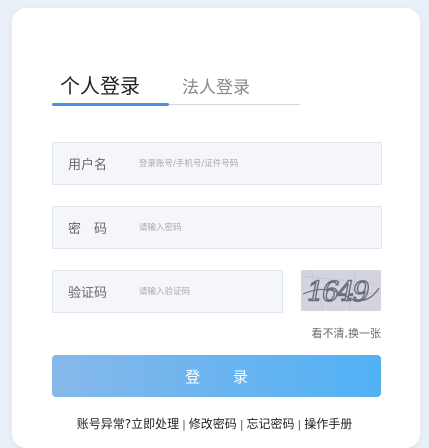  Describe the element at coordinates (239, 163) in the screenshot. I see `username-input` at that location.